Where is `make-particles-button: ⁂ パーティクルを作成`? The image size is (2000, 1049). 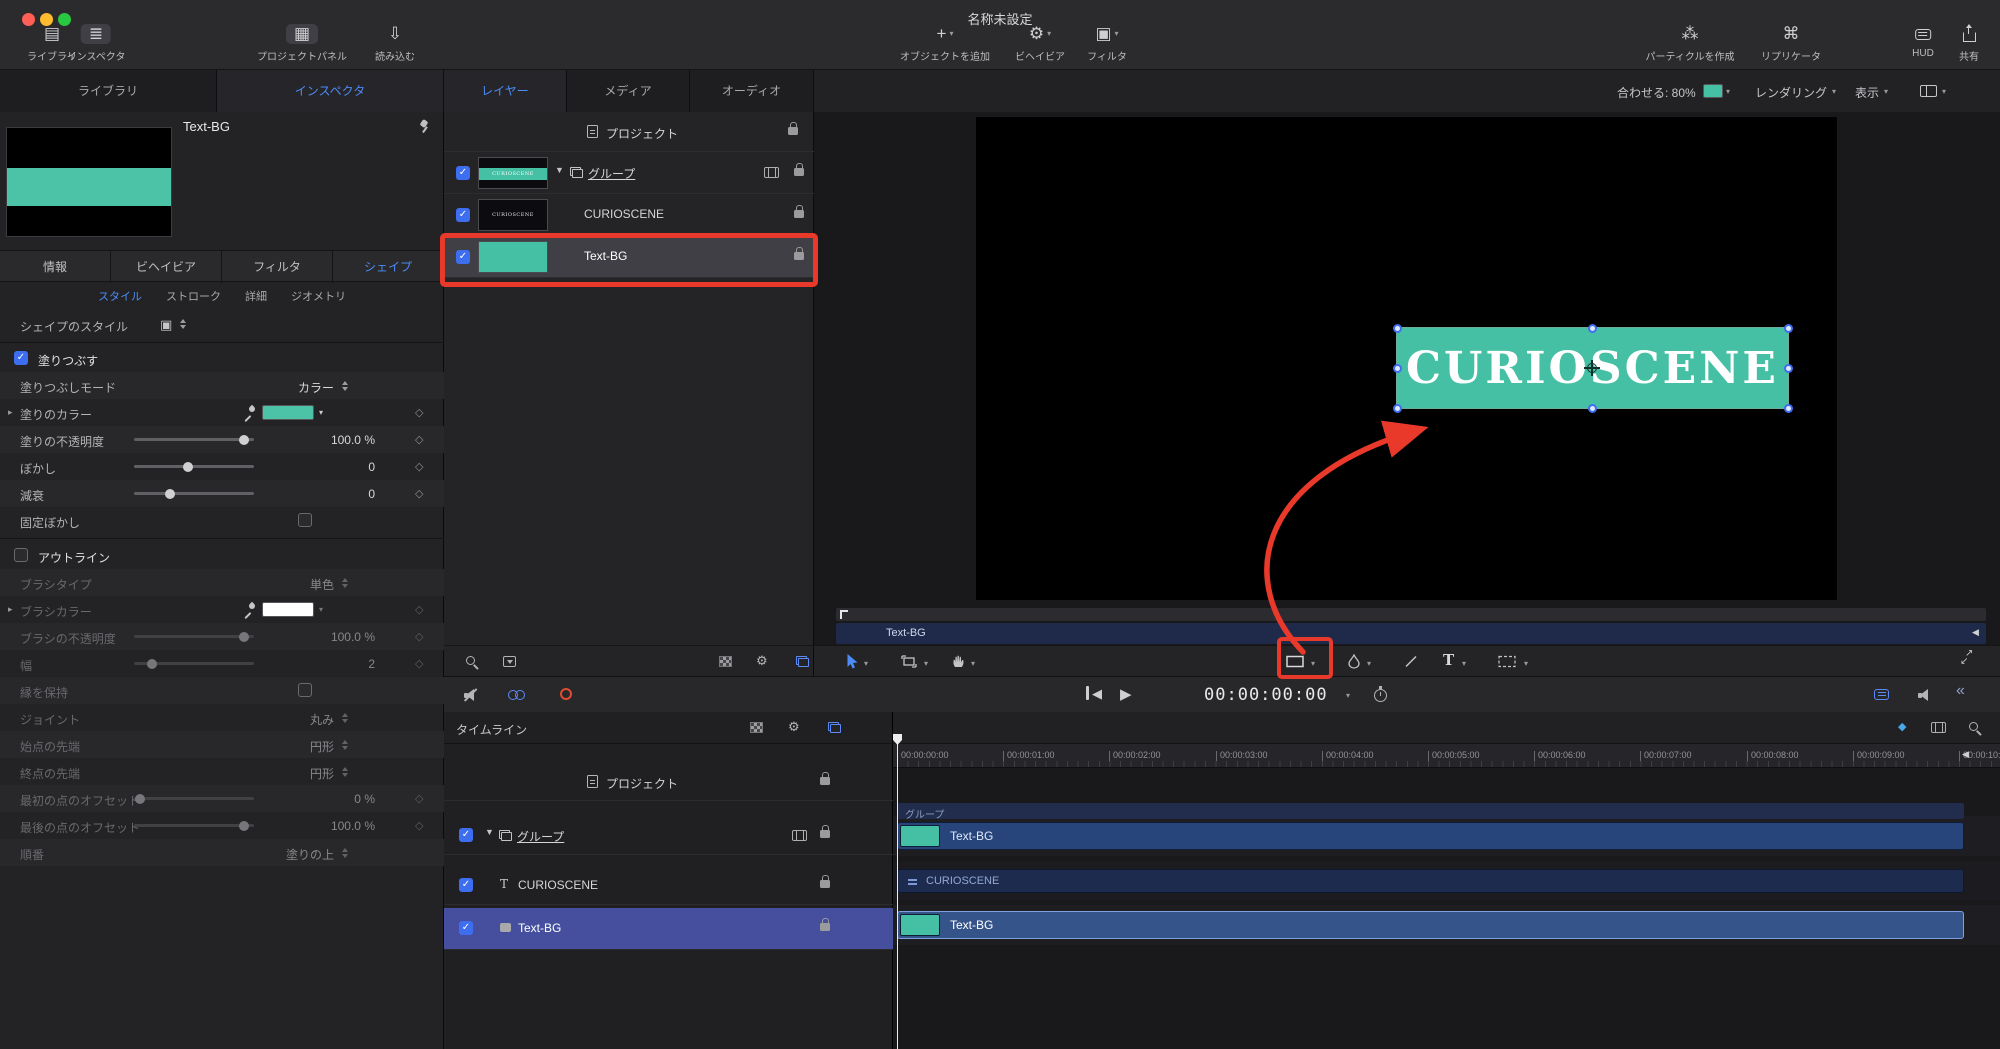 make-particles-button: ⁂ パーティクルを作成 is located at coordinates (1689, 44).